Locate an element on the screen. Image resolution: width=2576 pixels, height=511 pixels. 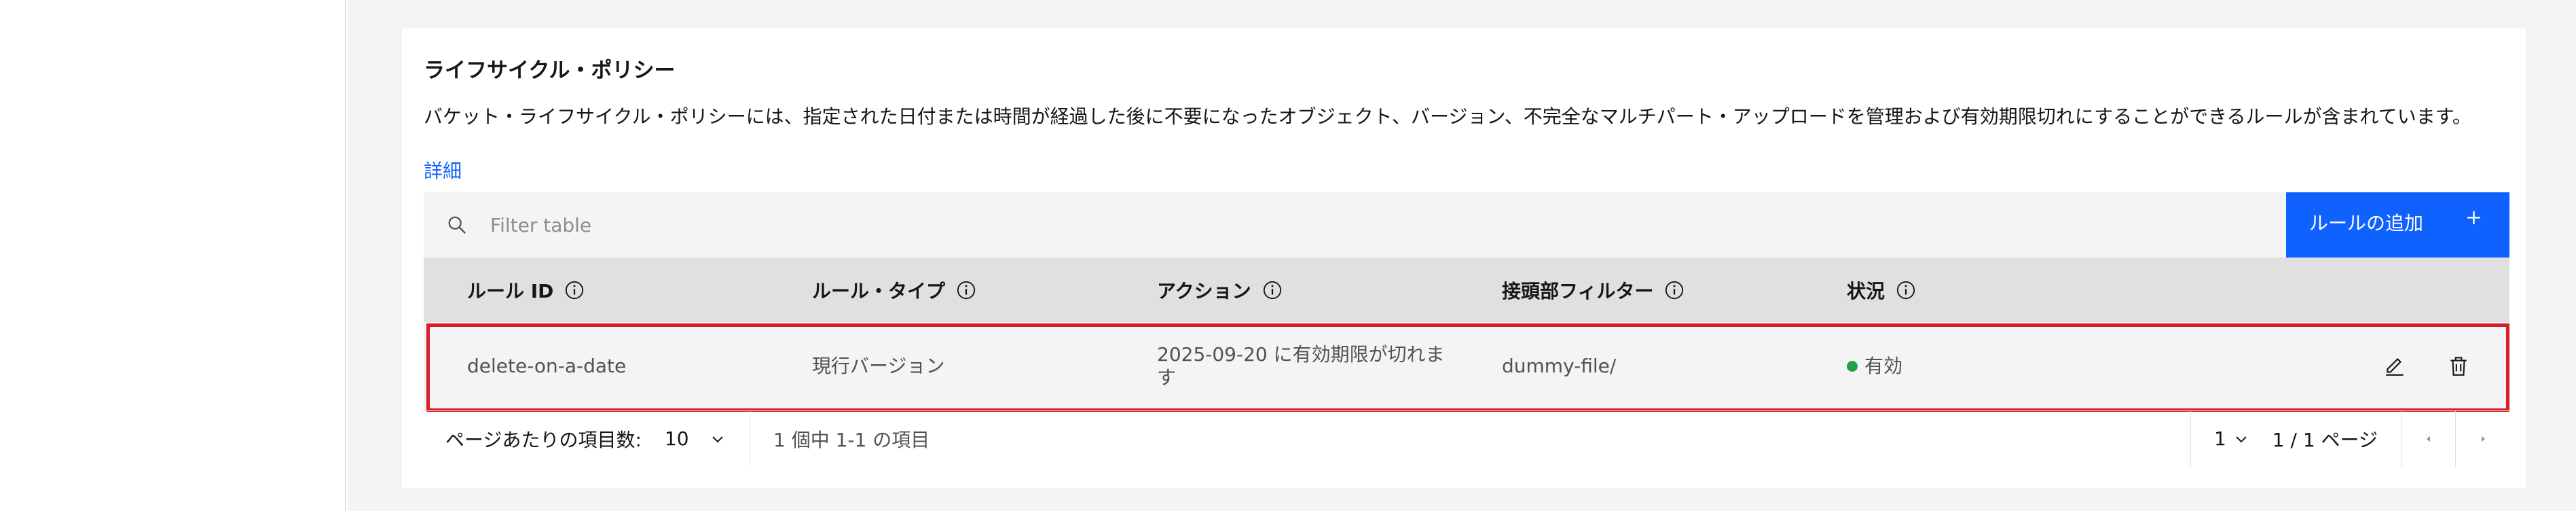
page-total-text: 1 / 1 ページ is located at coordinates (2325, 439).